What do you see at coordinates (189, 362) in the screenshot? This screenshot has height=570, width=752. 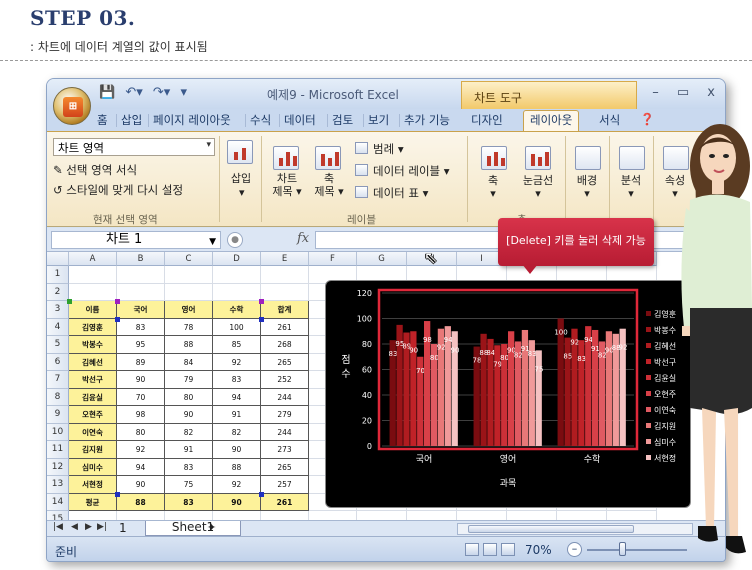 I see `table-cell: 84` at bounding box center [189, 362].